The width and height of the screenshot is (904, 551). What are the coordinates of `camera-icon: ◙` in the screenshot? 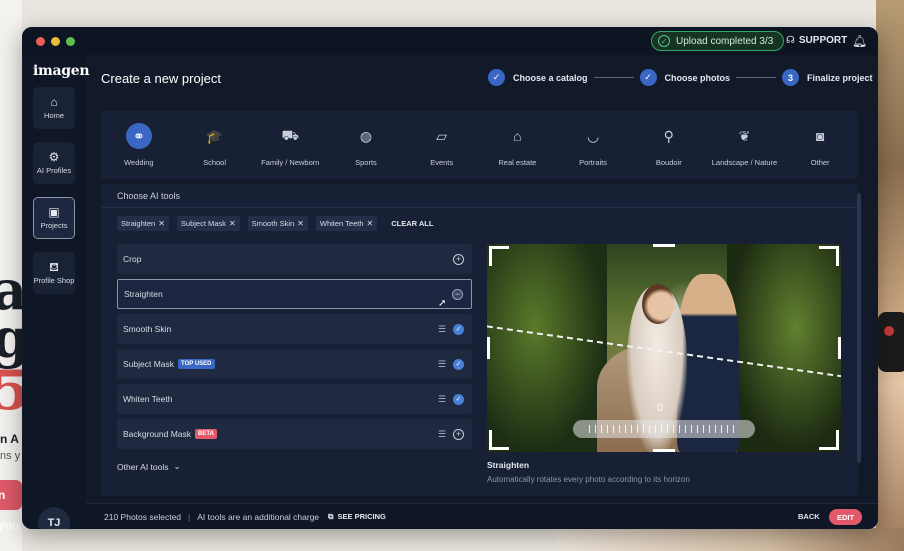 It's located at (820, 136).